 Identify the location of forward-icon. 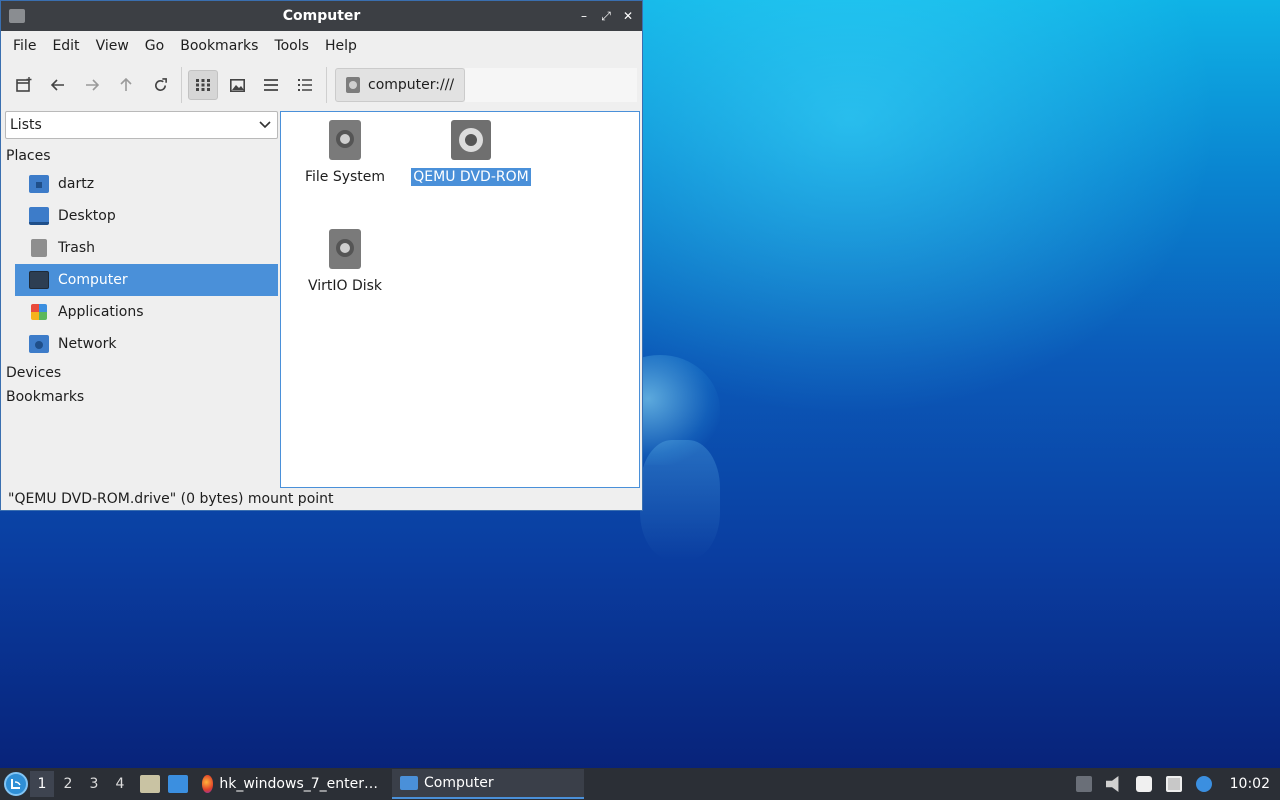
(92, 85).